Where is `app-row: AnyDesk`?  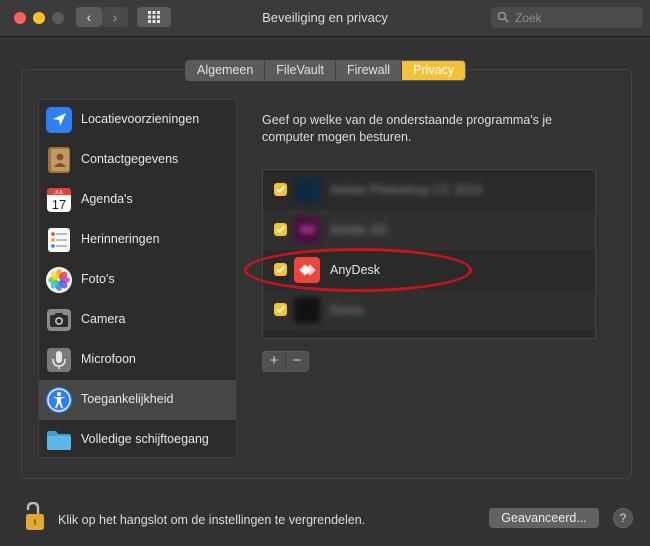
app-row: AnyDesk is located at coordinates (429, 270).